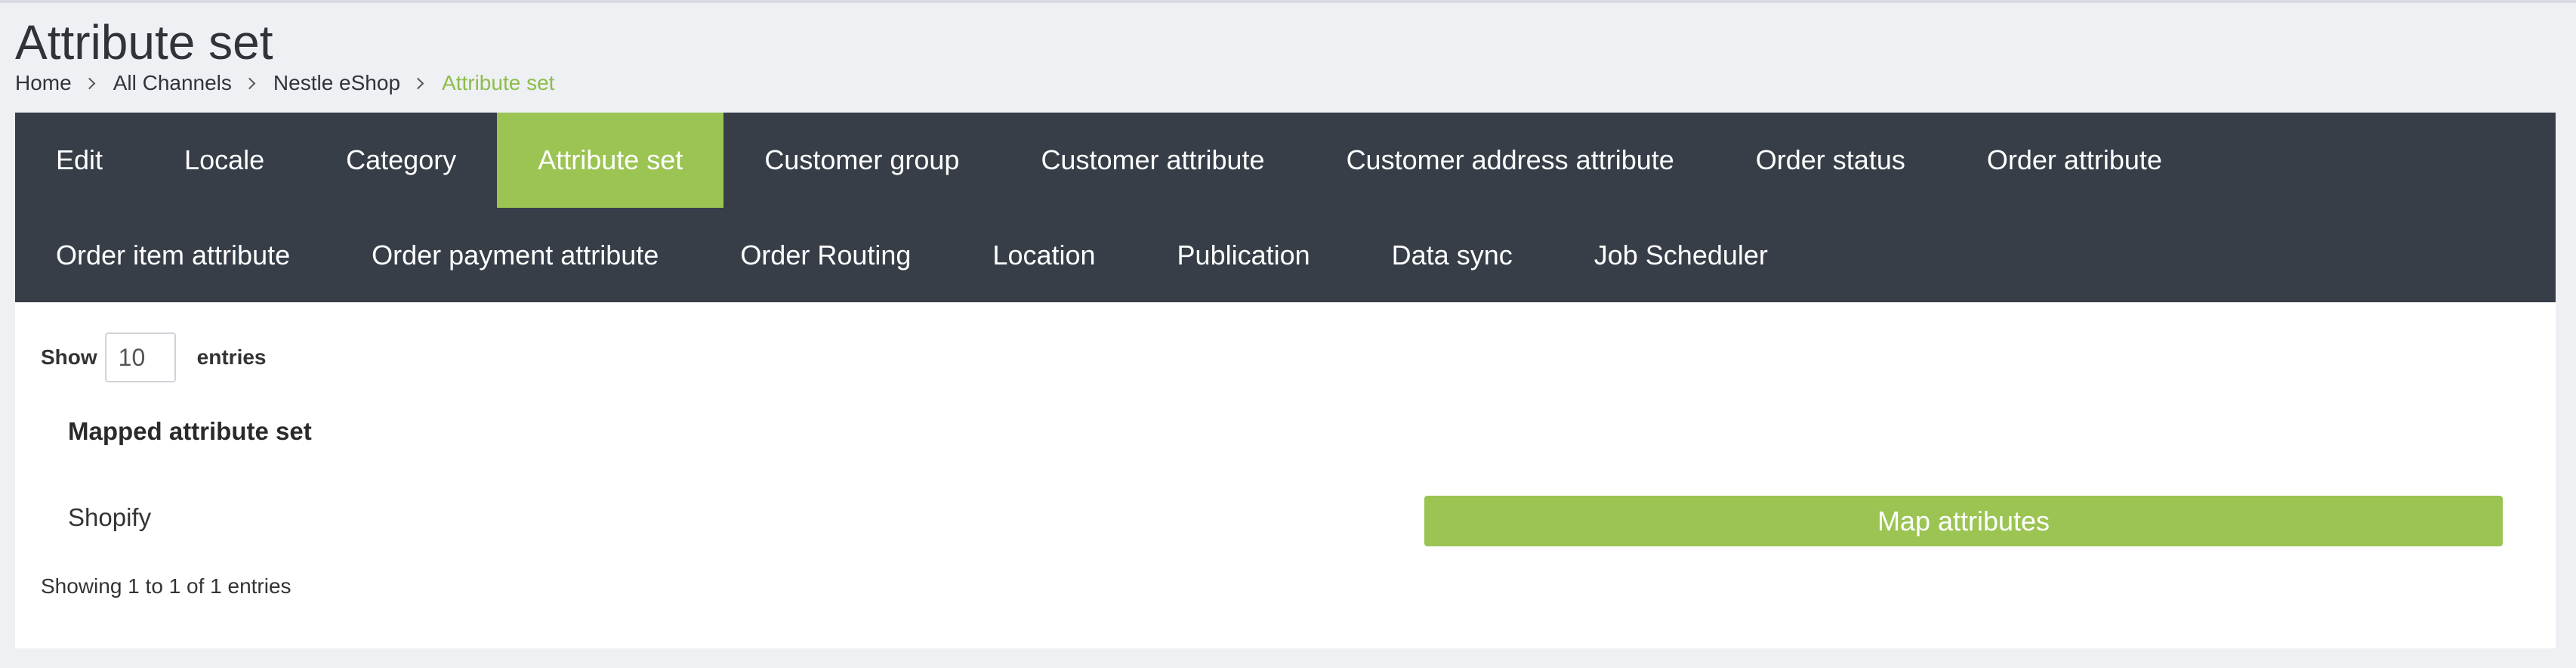 This screenshot has height=668, width=2576. What do you see at coordinates (231, 357) in the screenshot?
I see `entries-label: entries` at bounding box center [231, 357].